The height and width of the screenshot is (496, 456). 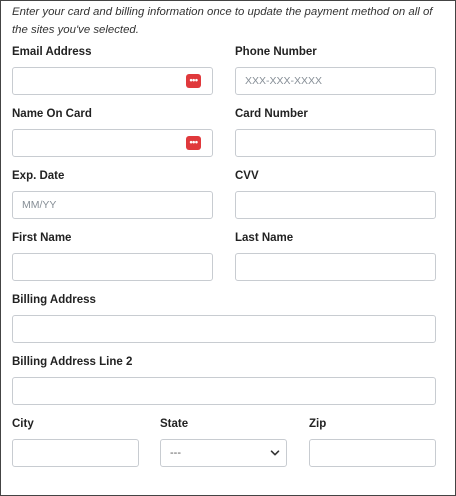 What do you see at coordinates (54, 300) in the screenshot?
I see `billing-address-label: Billing Address` at bounding box center [54, 300].